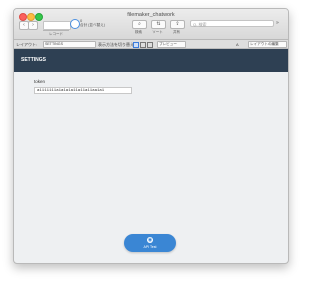  What do you see at coordinates (56, 34) in the screenshot?
I see `record-label: レコード` at bounding box center [56, 34].